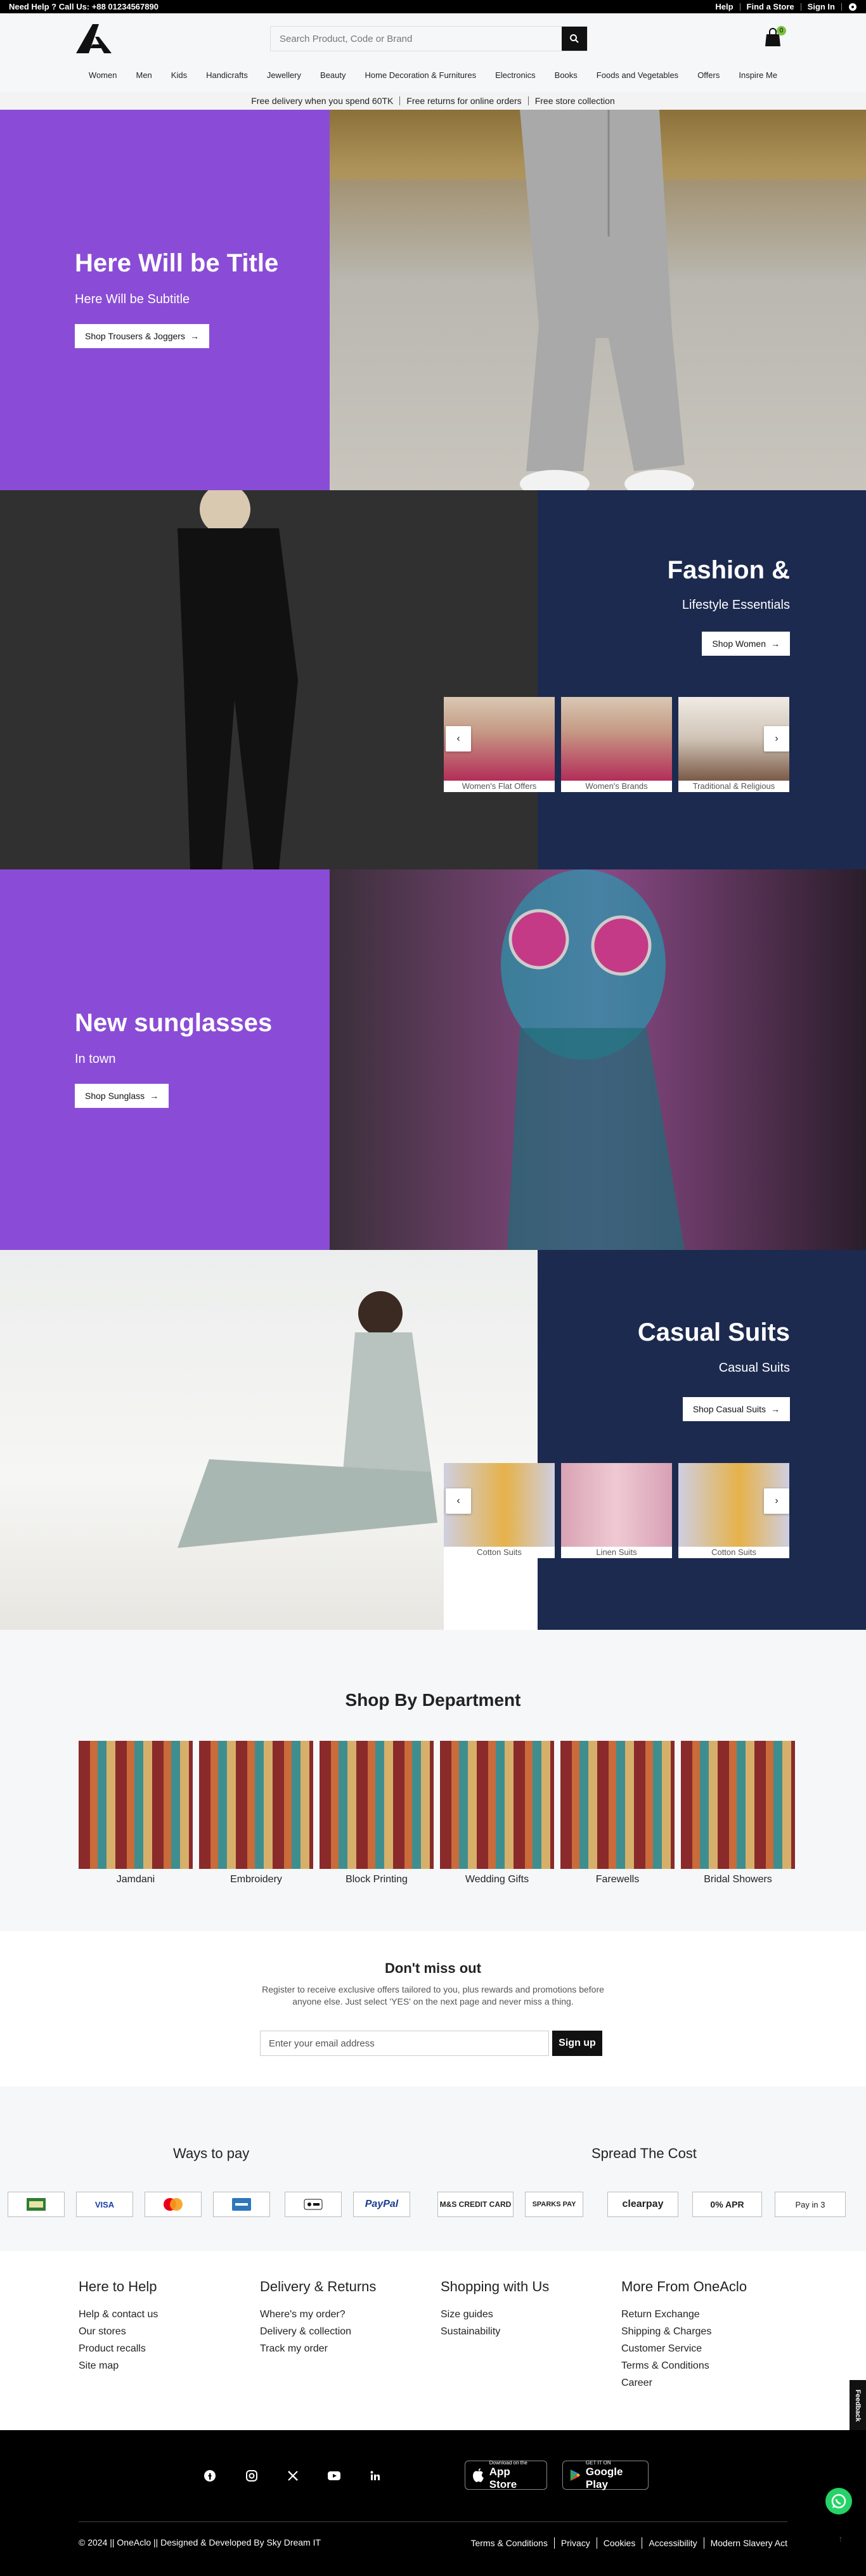  Describe the element at coordinates (858, 2406) in the screenshot. I see `feedback-tab: Feedback` at that location.